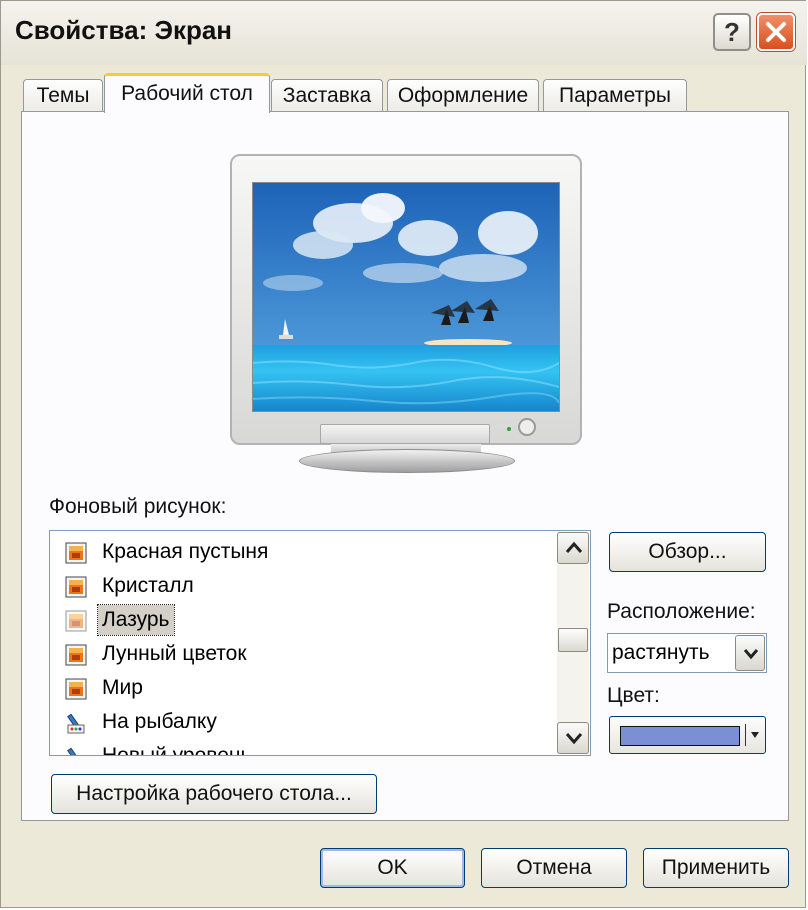  What do you see at coordinates (405, 434) in the screenshot?
I see `monitor-slot` at bounding box center [405, 434].